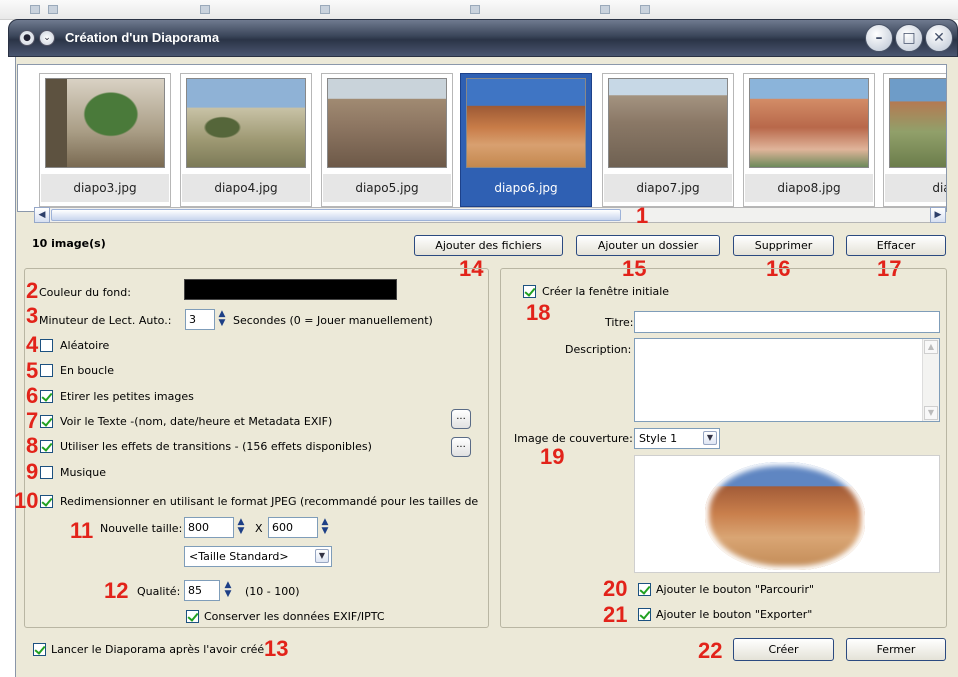  Describe the element at coordinates (46, 370) in the screenshot. I see `loop-checkbox` at that location.